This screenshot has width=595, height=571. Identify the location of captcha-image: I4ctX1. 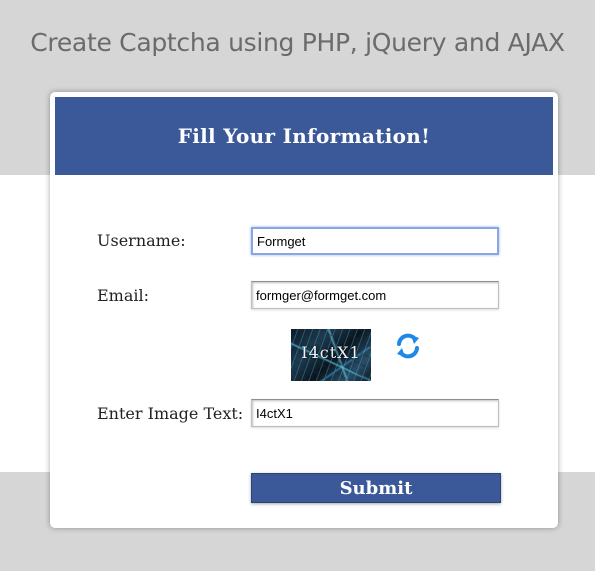
(331, 355).